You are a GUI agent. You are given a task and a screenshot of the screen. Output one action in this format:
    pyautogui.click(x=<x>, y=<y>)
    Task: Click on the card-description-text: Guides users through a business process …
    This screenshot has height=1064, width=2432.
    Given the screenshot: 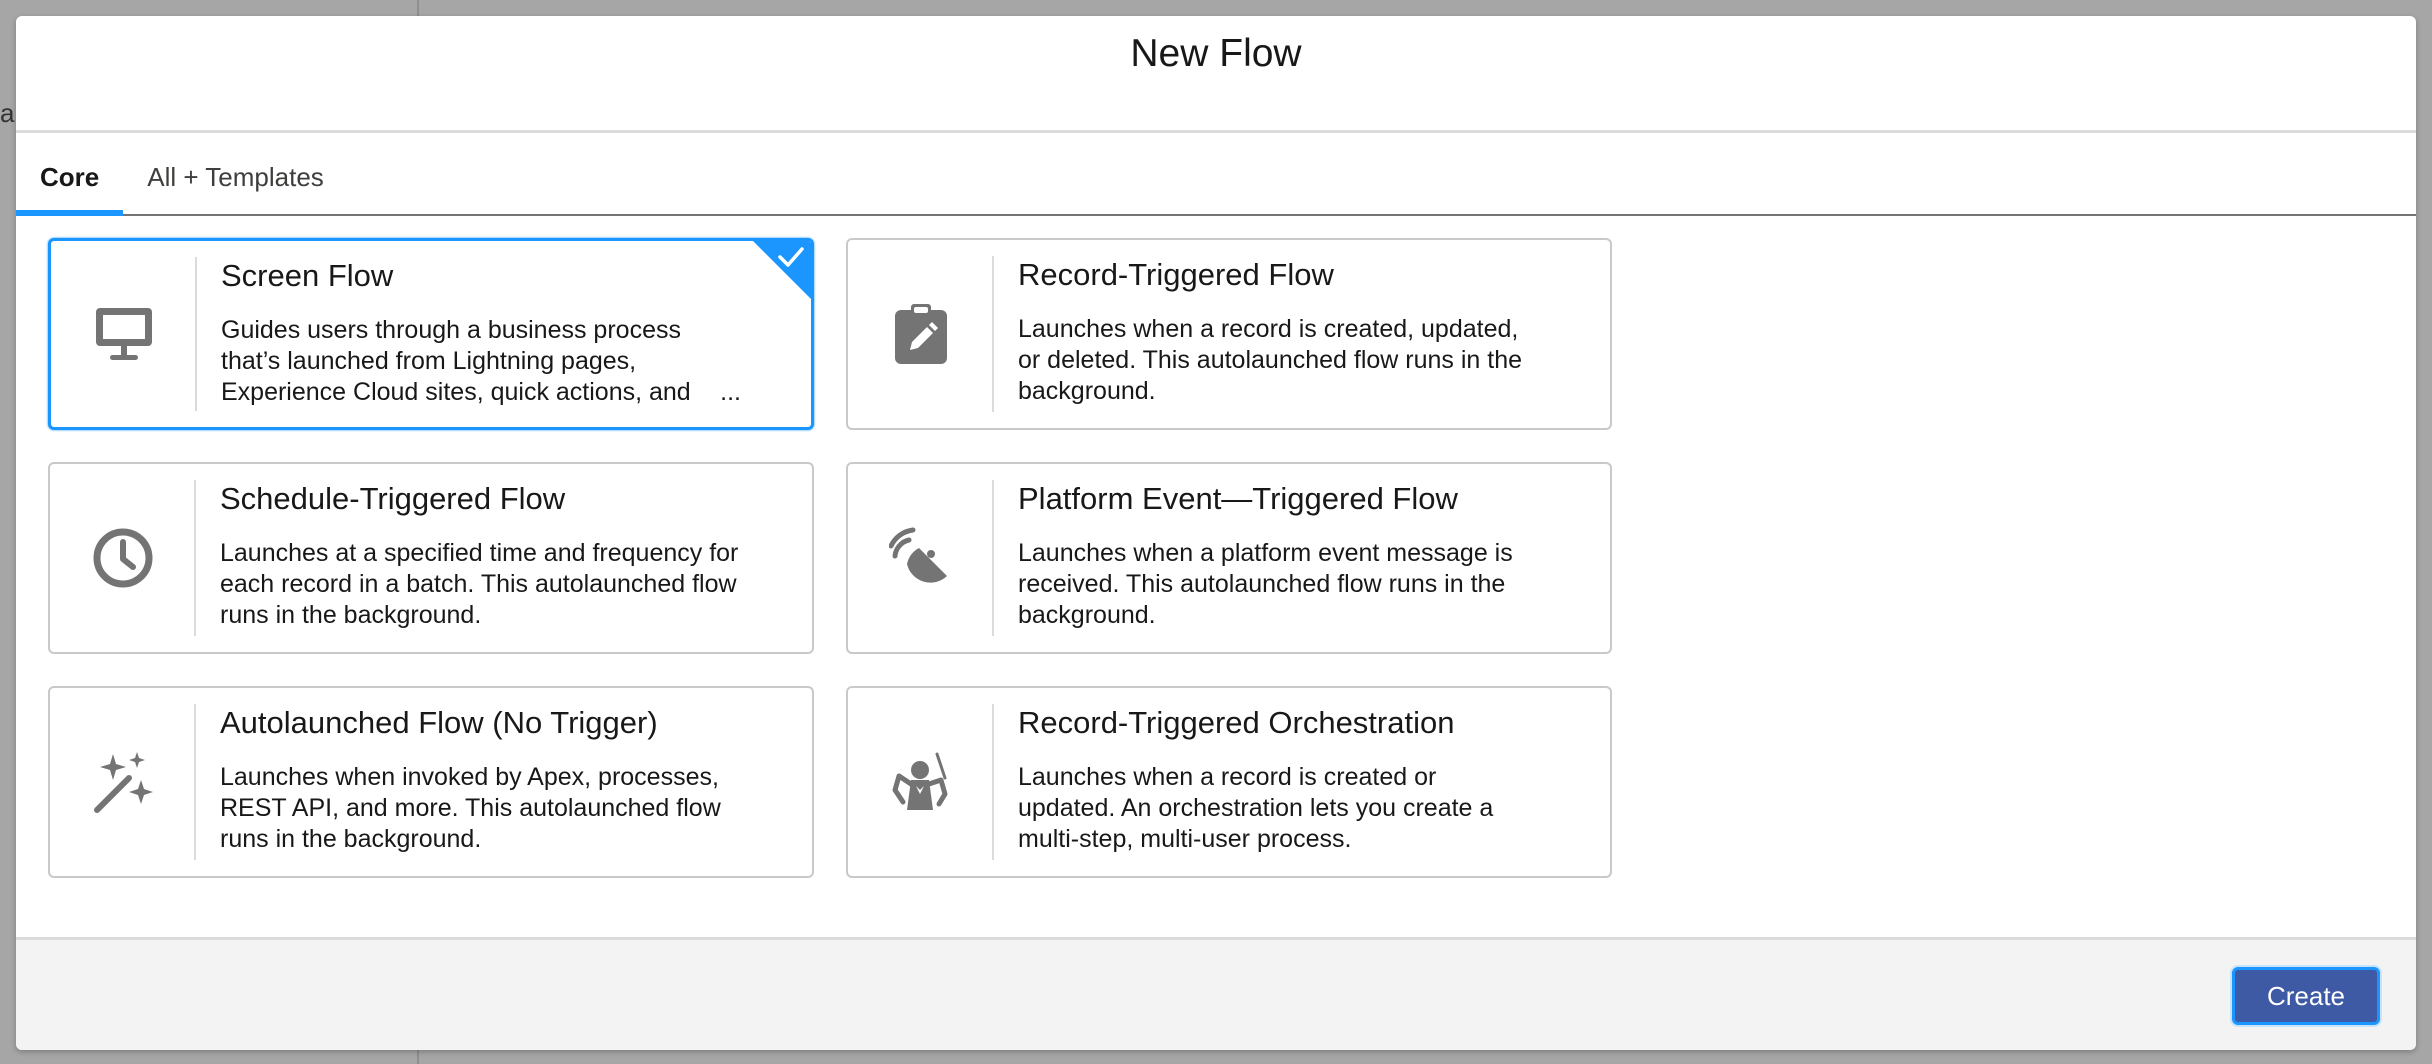 What is the action you would take?
    pyautogui.click(x=456, y=361)
    